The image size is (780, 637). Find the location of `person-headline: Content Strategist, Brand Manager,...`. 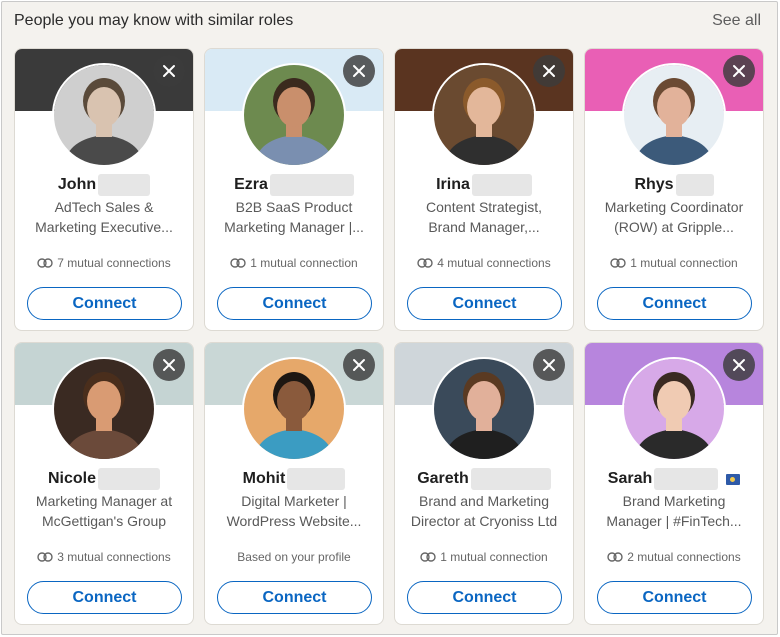

person-headline: Content Strategist, Brand Manager,... is located at coordinates (484, 217).